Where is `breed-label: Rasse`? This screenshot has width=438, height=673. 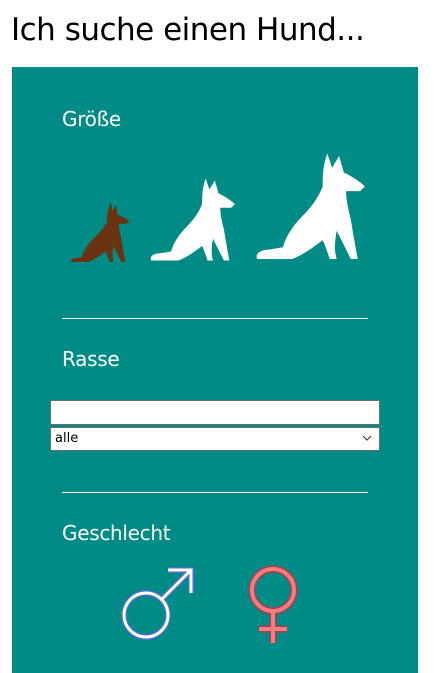 breed-label: Rasse is located at coordinates (91, 359).